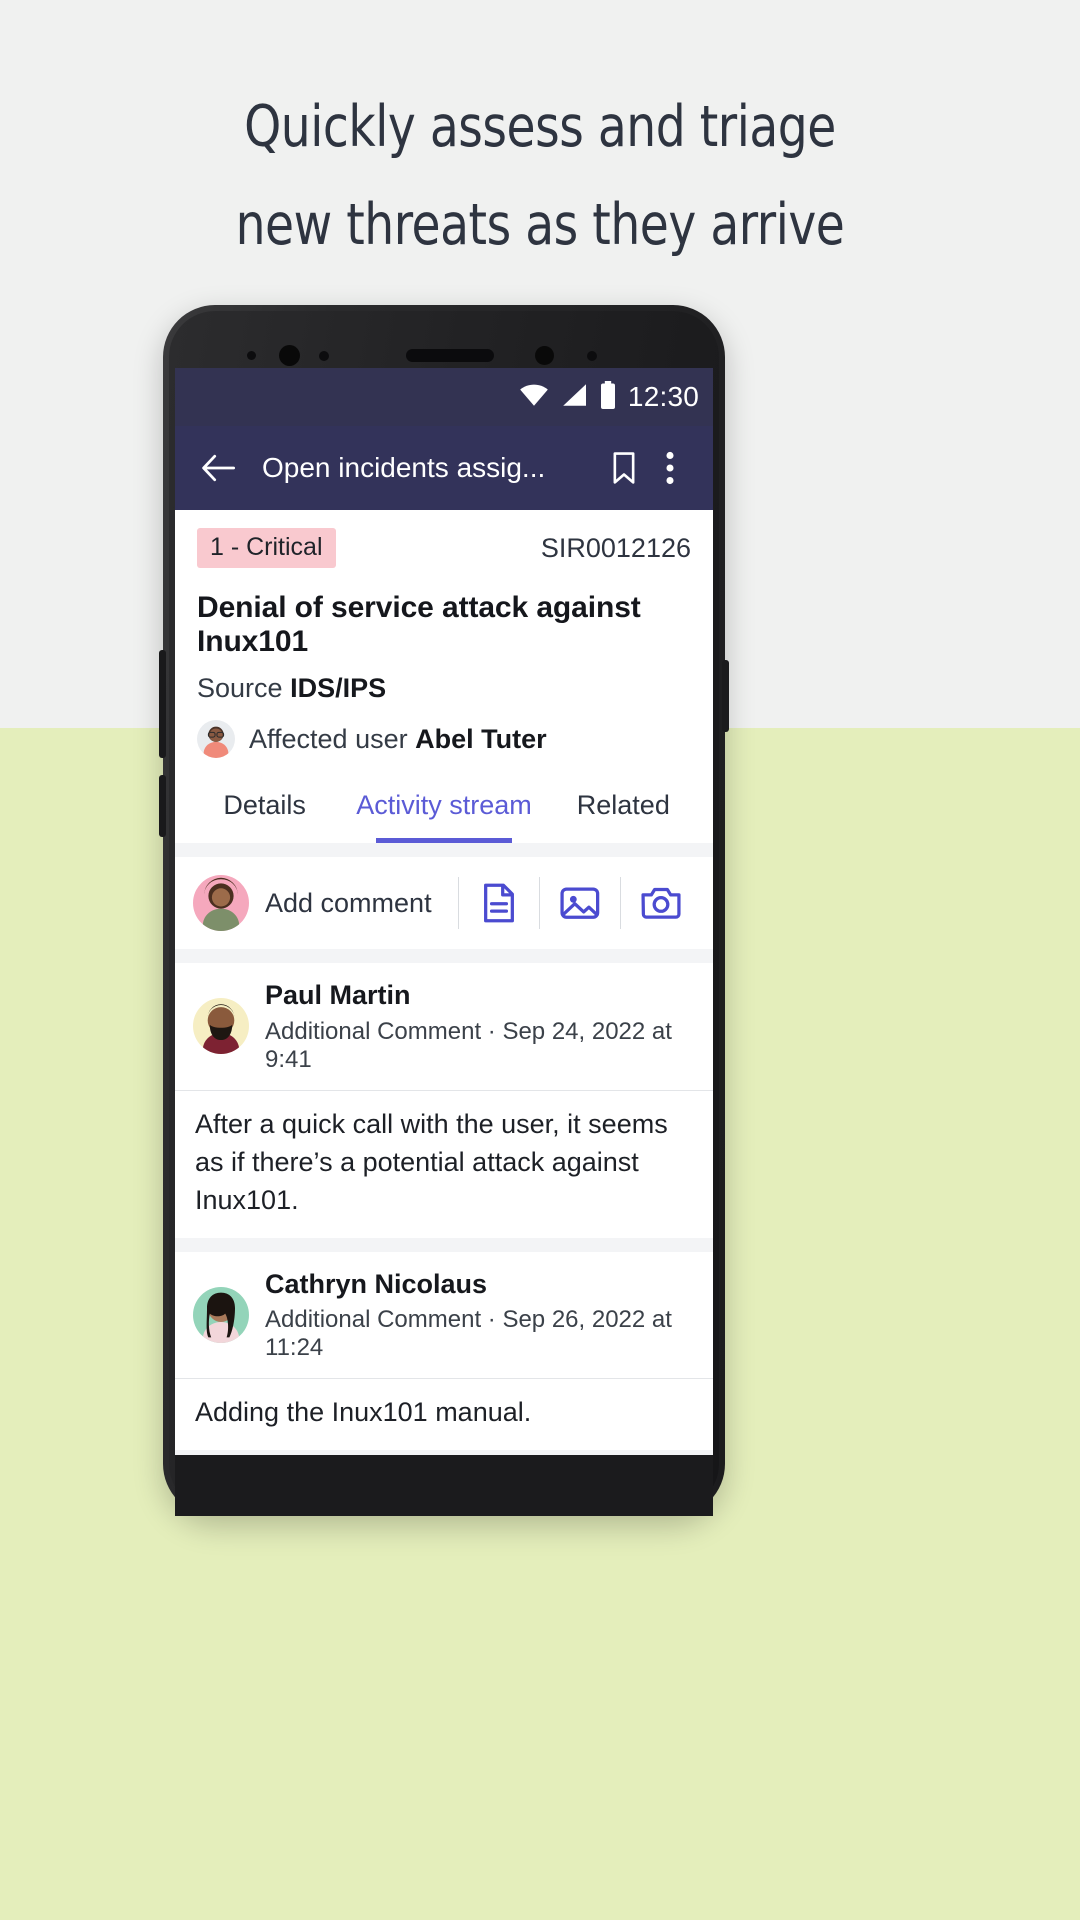 The image size is (1080, 1920). Describe the element at coordinates (608, 397) in the screenshot. I see `battery-icon` at that location.